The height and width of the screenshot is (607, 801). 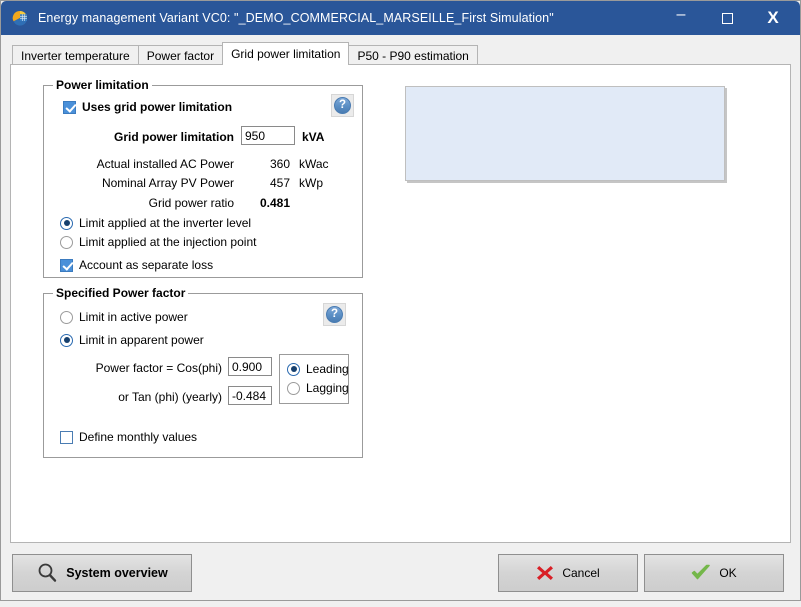 I want to click on close-icon: X, so click(x=773, y=17).